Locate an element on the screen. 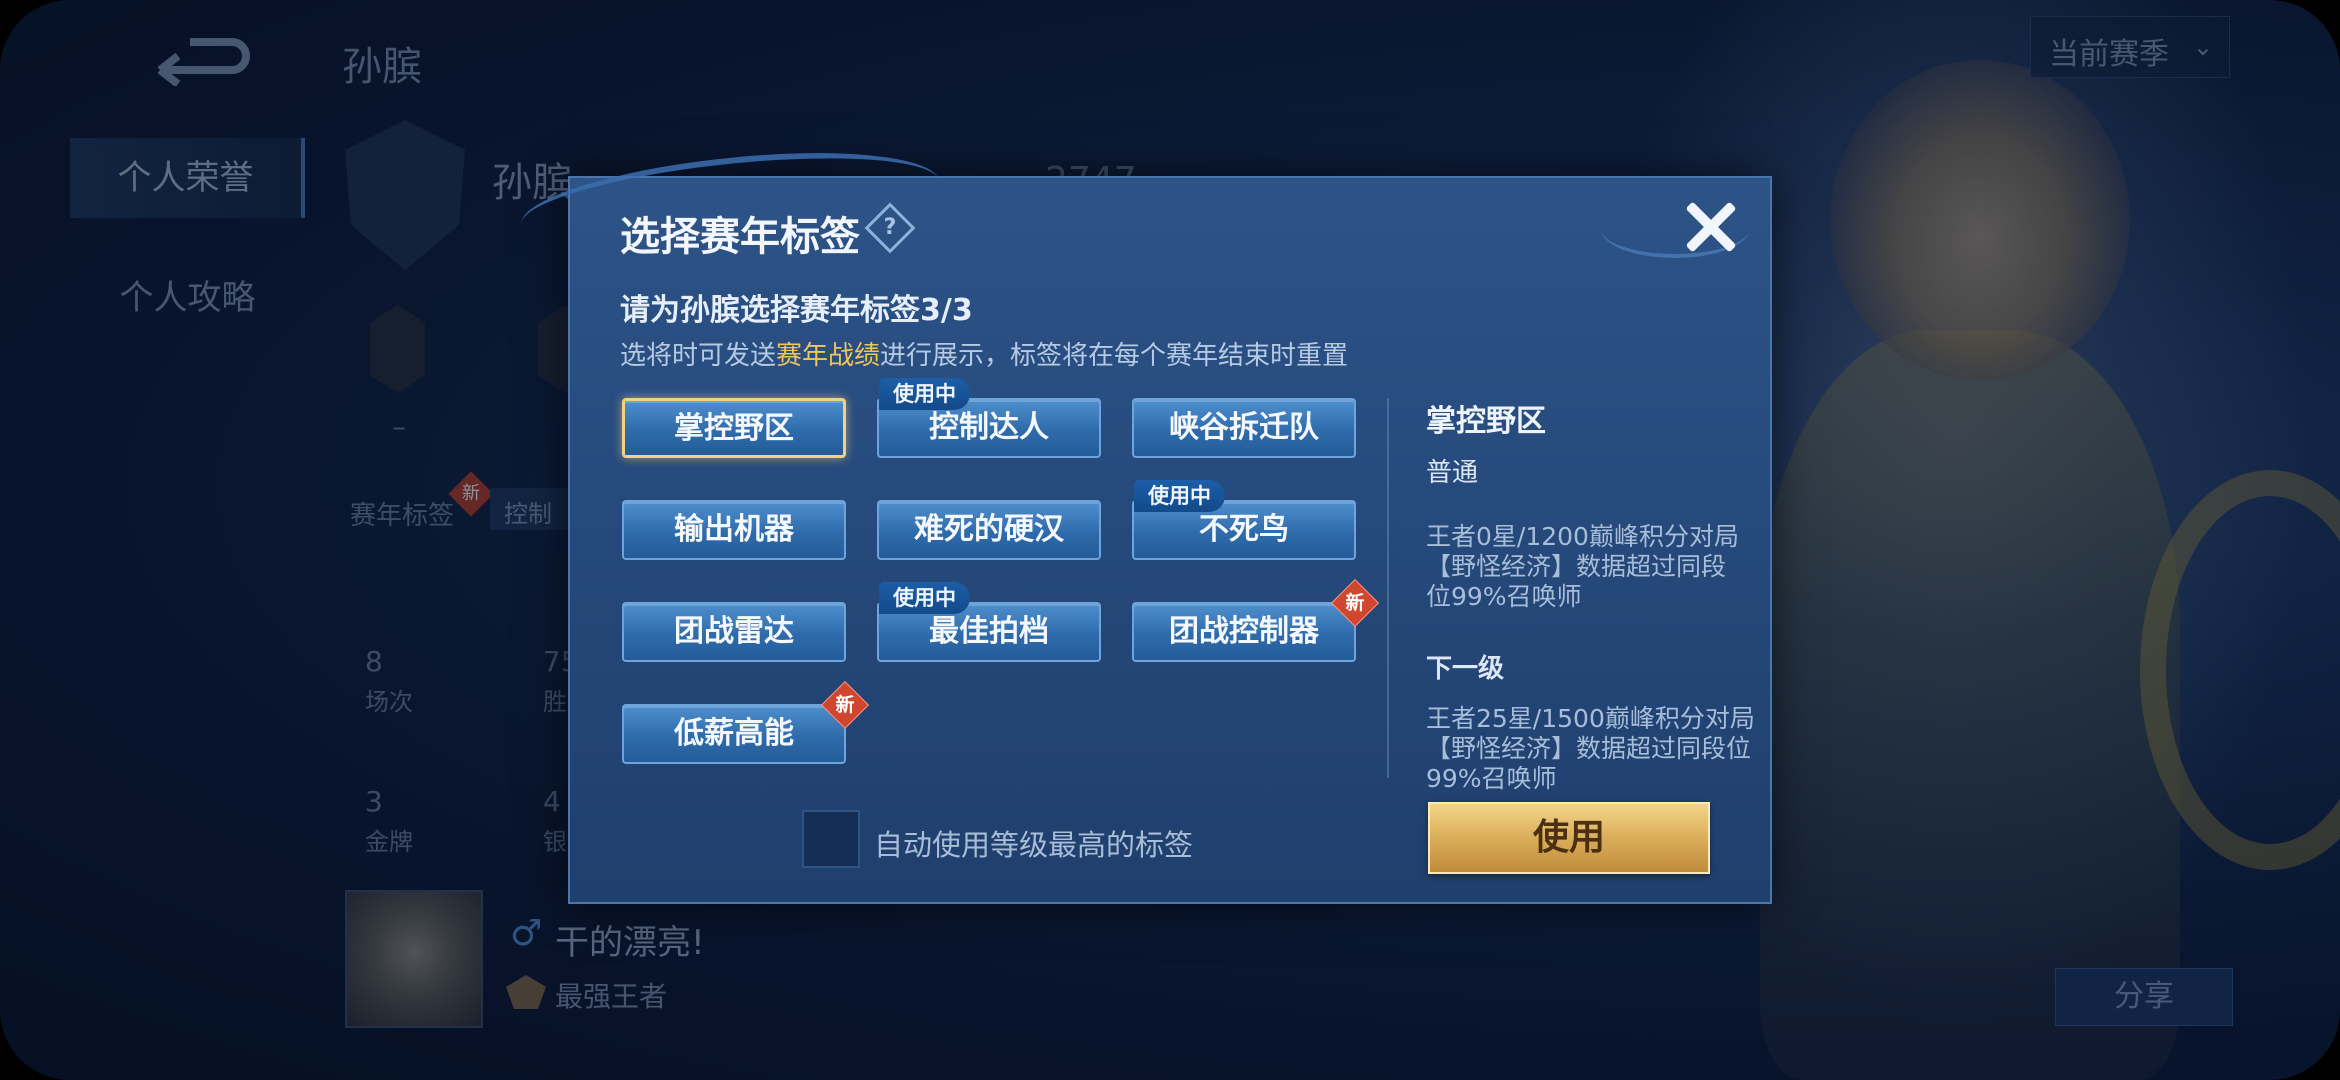  tag-button-best-partner: 使用中 最佳拍档 is located at coordinates (989, 622).